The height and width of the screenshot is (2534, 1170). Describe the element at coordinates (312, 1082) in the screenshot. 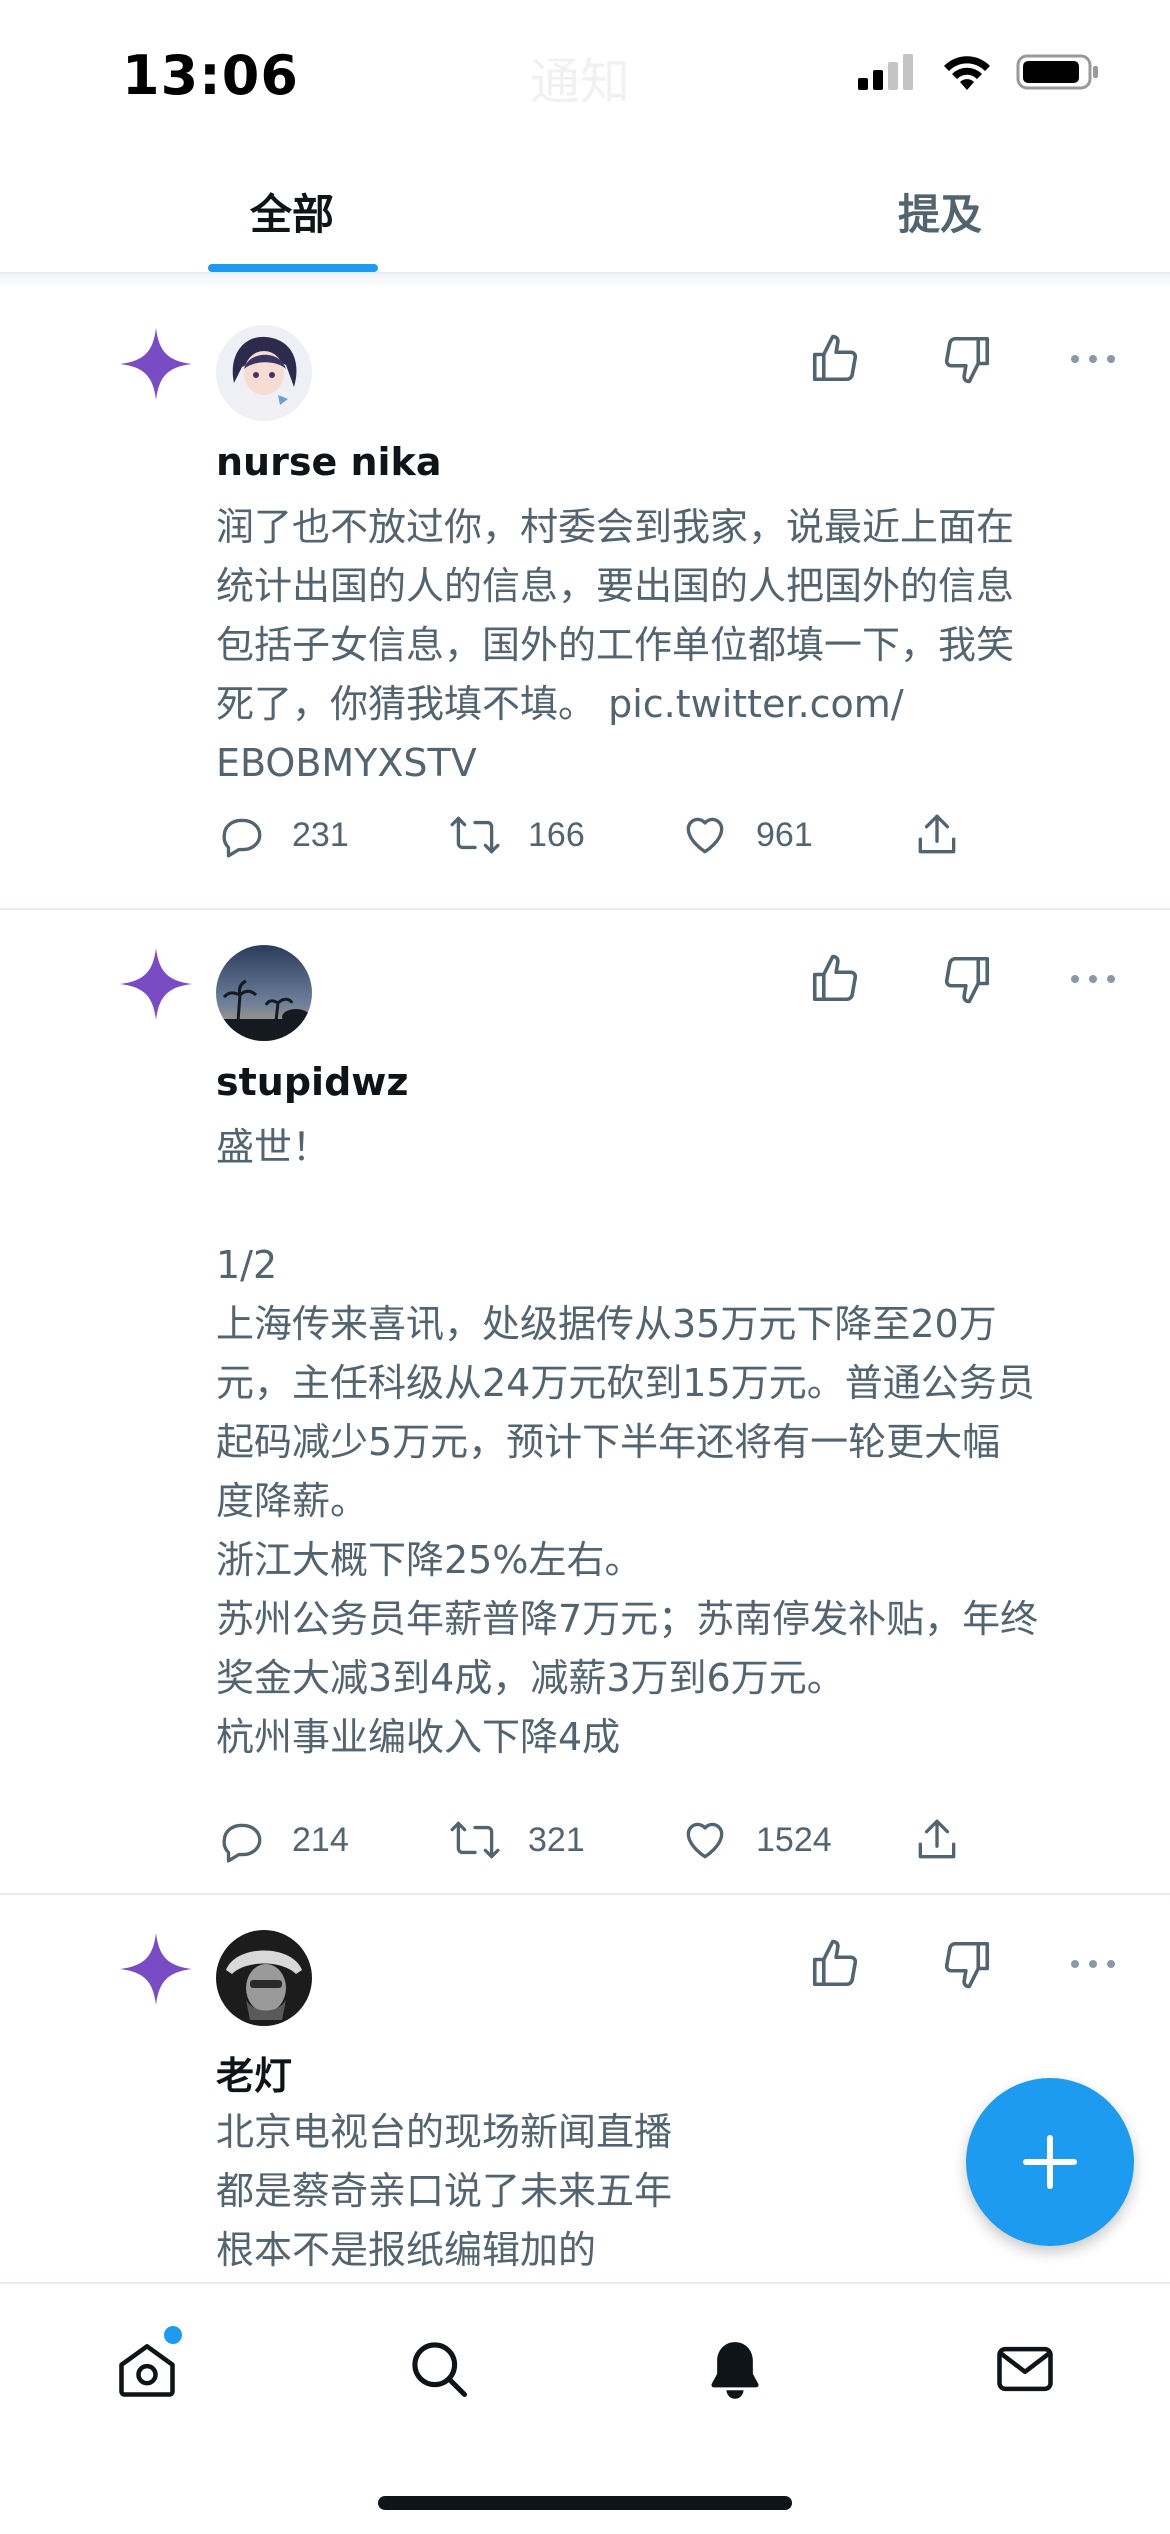

I see `tweet-author: stupidwz` at that location.